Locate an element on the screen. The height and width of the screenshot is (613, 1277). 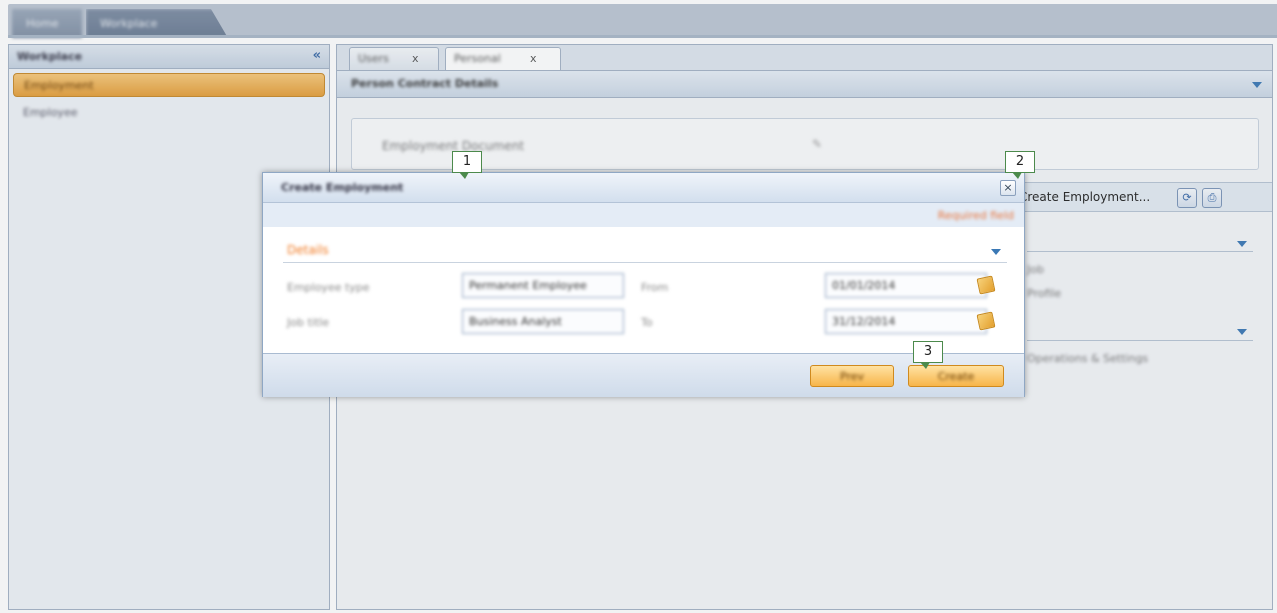
dialog-title-bar: Create Employment is located at coordinates (643, 188).